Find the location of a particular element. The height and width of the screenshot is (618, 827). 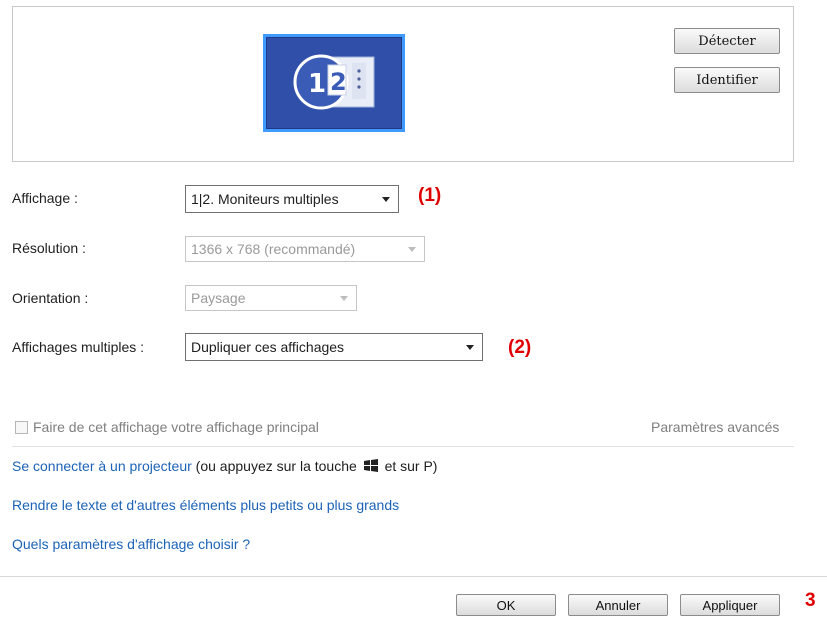

ok-button: OK is located at coordinates (506, 605).